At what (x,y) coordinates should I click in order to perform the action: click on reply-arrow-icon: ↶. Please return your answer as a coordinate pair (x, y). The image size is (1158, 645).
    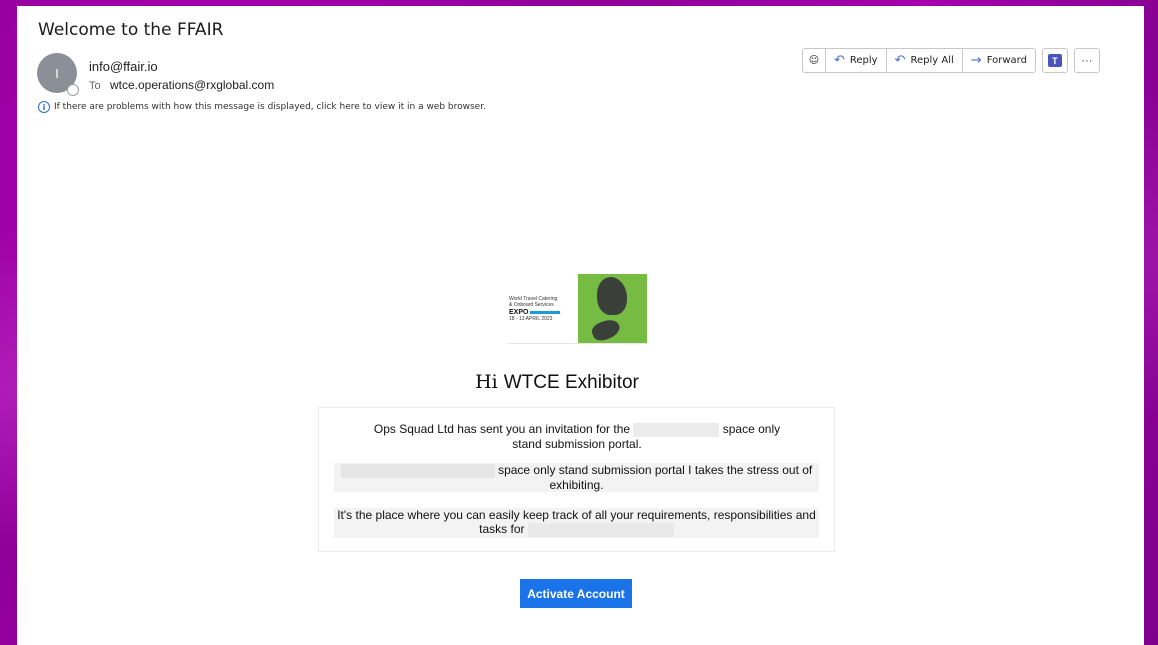
    Looking at the image, I should click on (839, 60).